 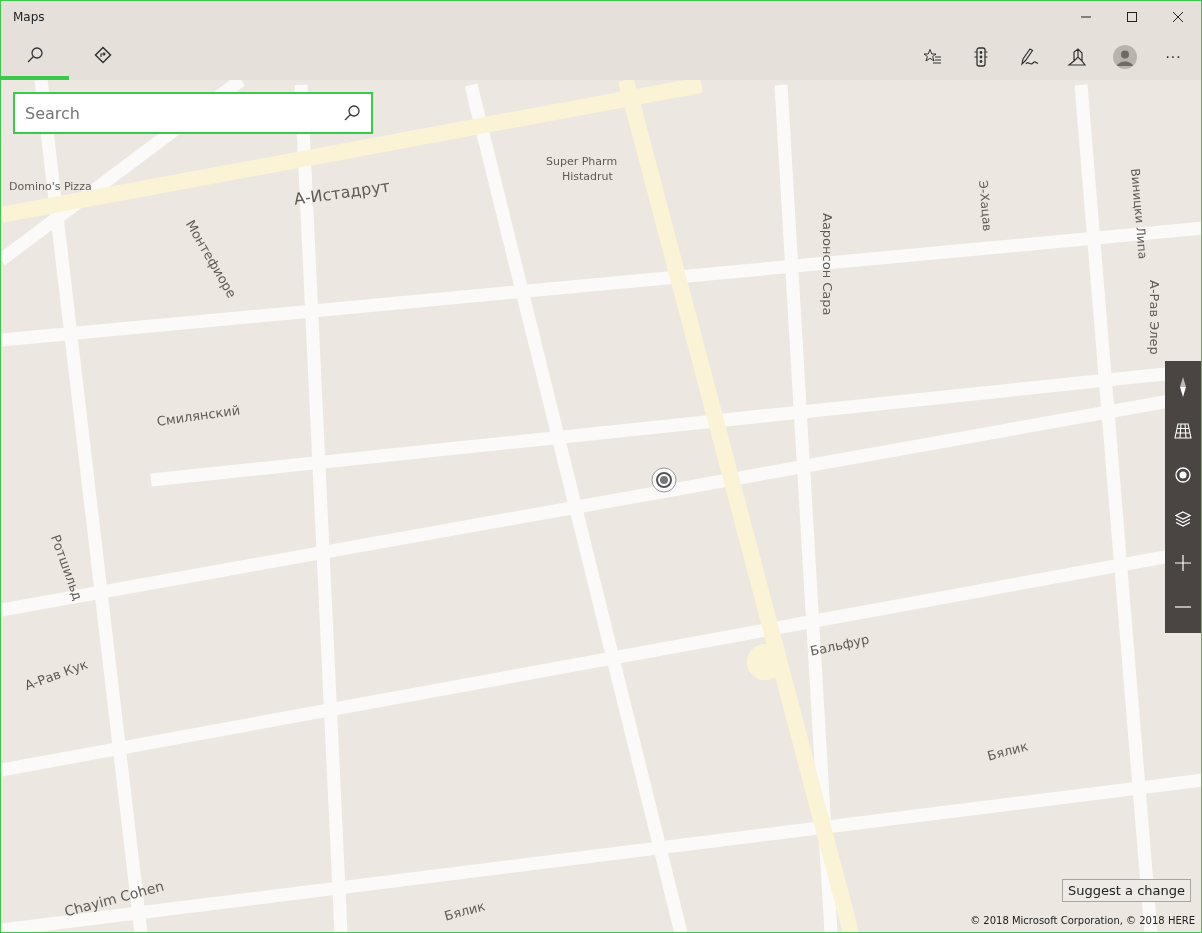 What do you see at coordinates (114, 898) in the screenshot?
I see `street-label: Chayim Cohen` at bounding box center [114, 898].